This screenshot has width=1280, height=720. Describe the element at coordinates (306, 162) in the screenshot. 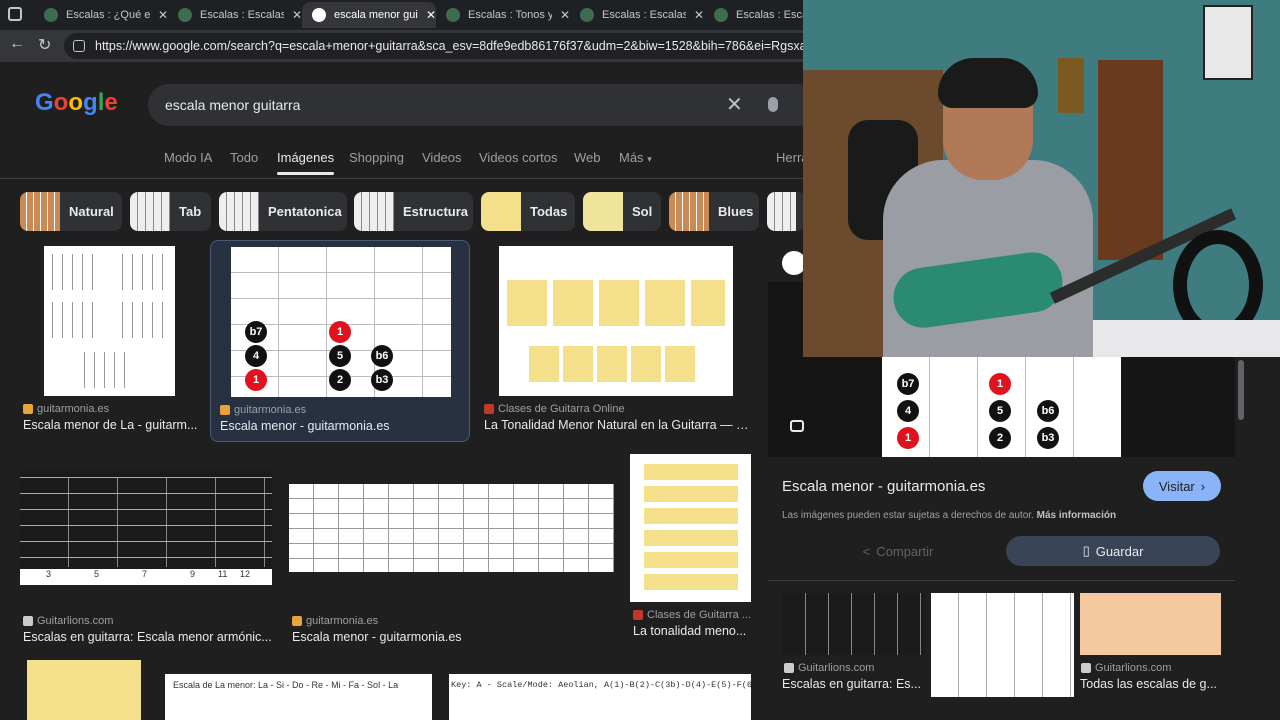

I see `tab-imagenes: Imágenes` at that location.